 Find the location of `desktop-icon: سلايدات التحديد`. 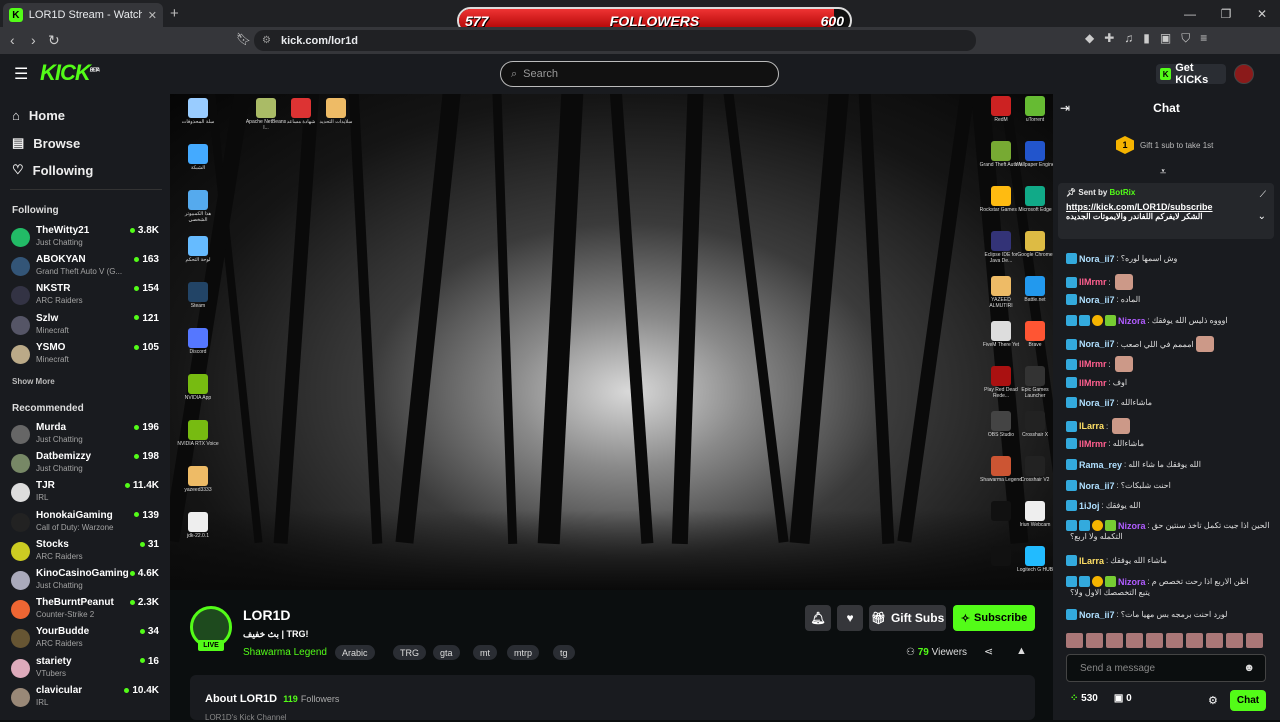

desktop-icon: سلايدات التحديد is located at coordinates (336, 112).